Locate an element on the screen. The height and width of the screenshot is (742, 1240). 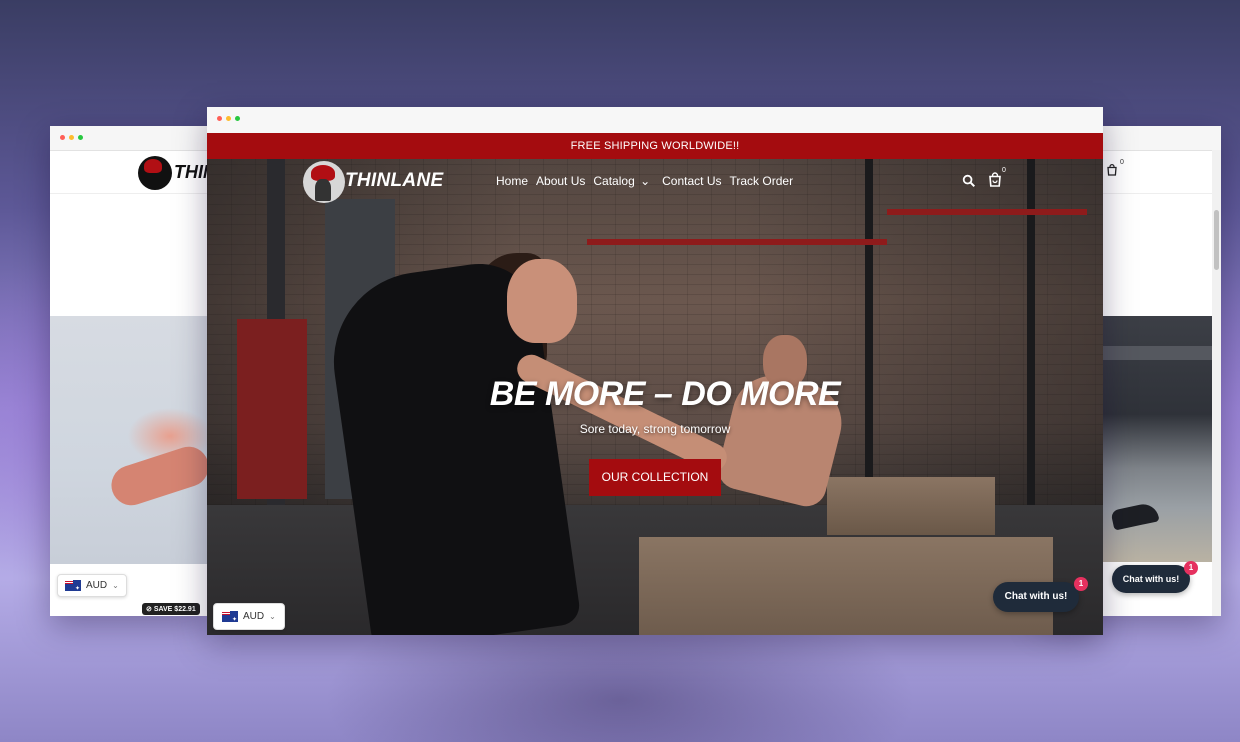
nav-about: About Us is located at coordinates (560, 181).